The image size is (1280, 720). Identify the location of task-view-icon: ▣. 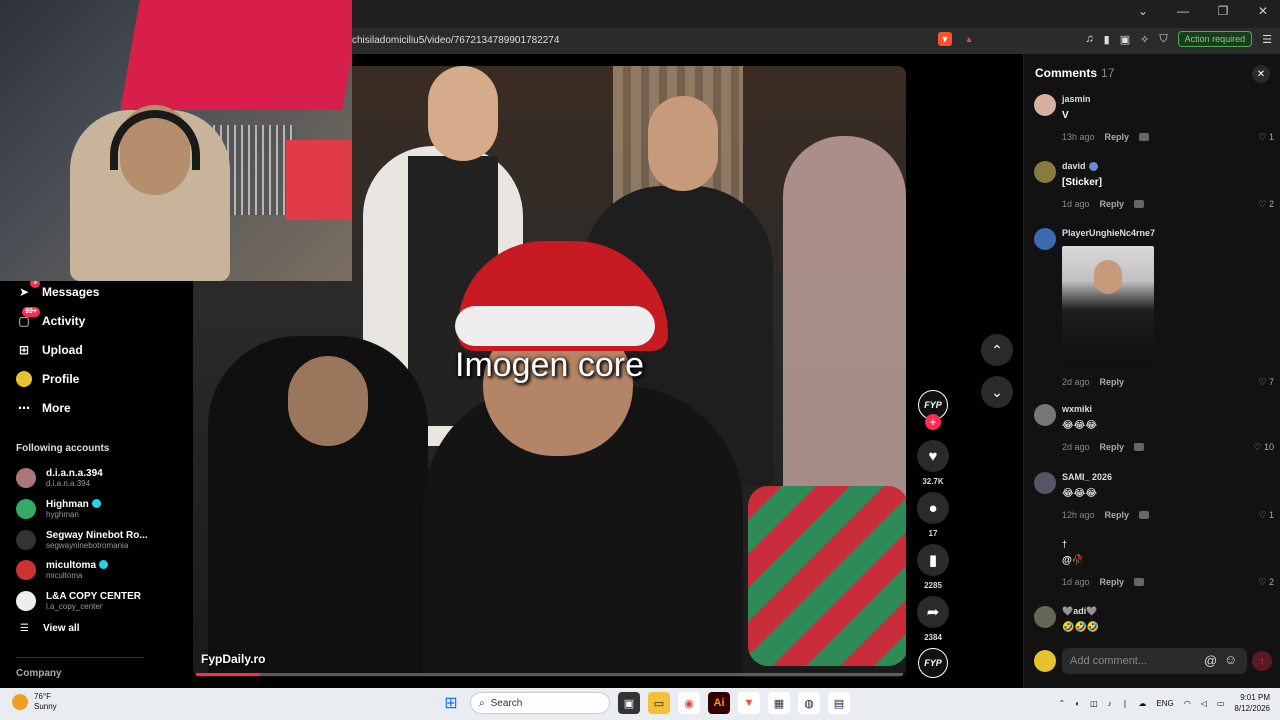
(629, 703).